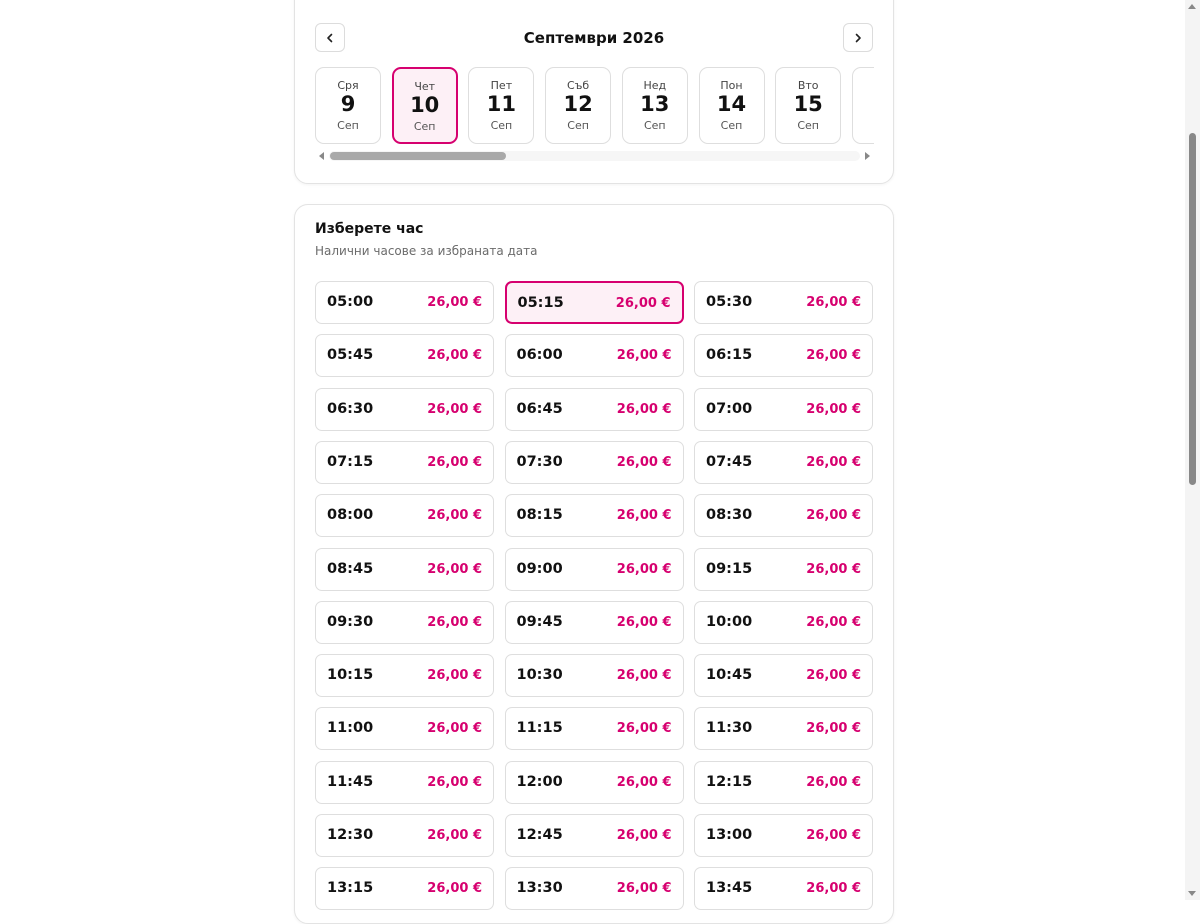 This screenshot has width=1200, height=924. I want to click on time-slot-time: 09:30, so click(350, 621).